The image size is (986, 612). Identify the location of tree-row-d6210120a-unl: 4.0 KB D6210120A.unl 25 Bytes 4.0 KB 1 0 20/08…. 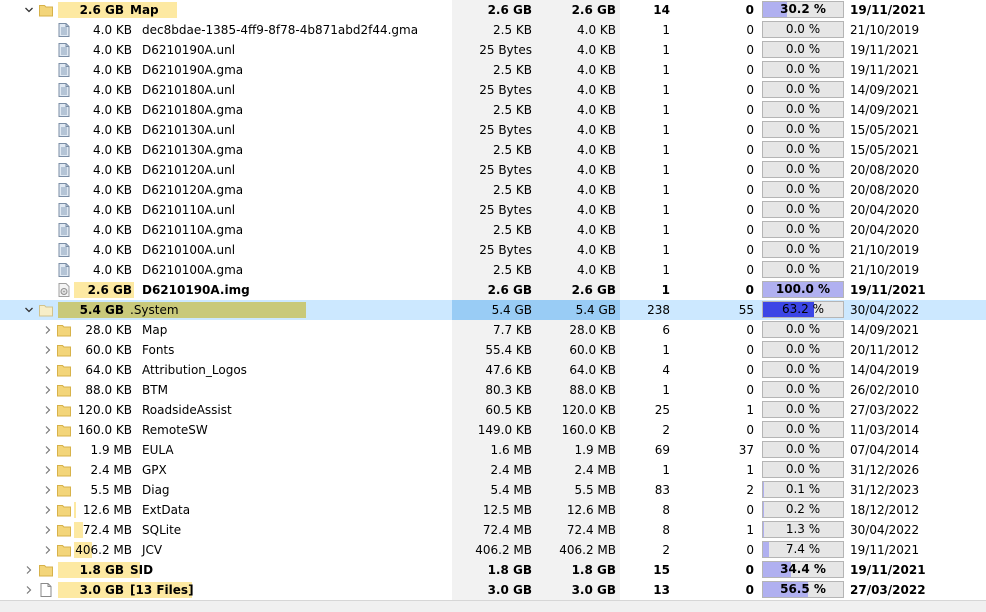
(493, 170).